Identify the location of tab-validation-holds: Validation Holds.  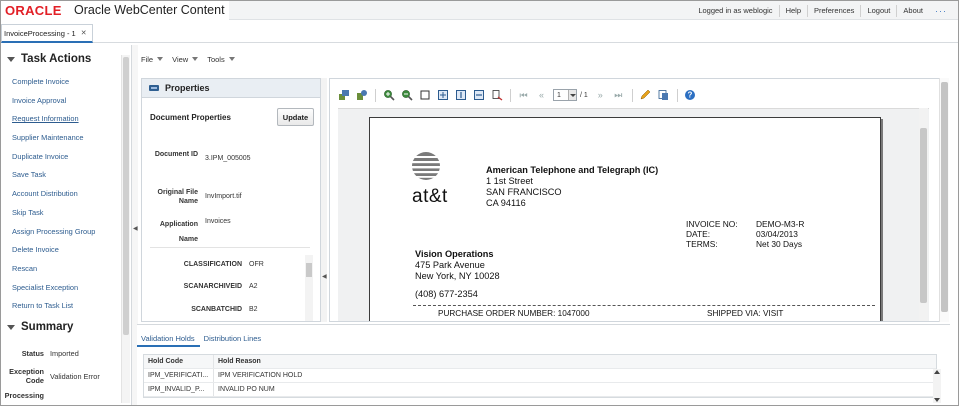
(168, 338).